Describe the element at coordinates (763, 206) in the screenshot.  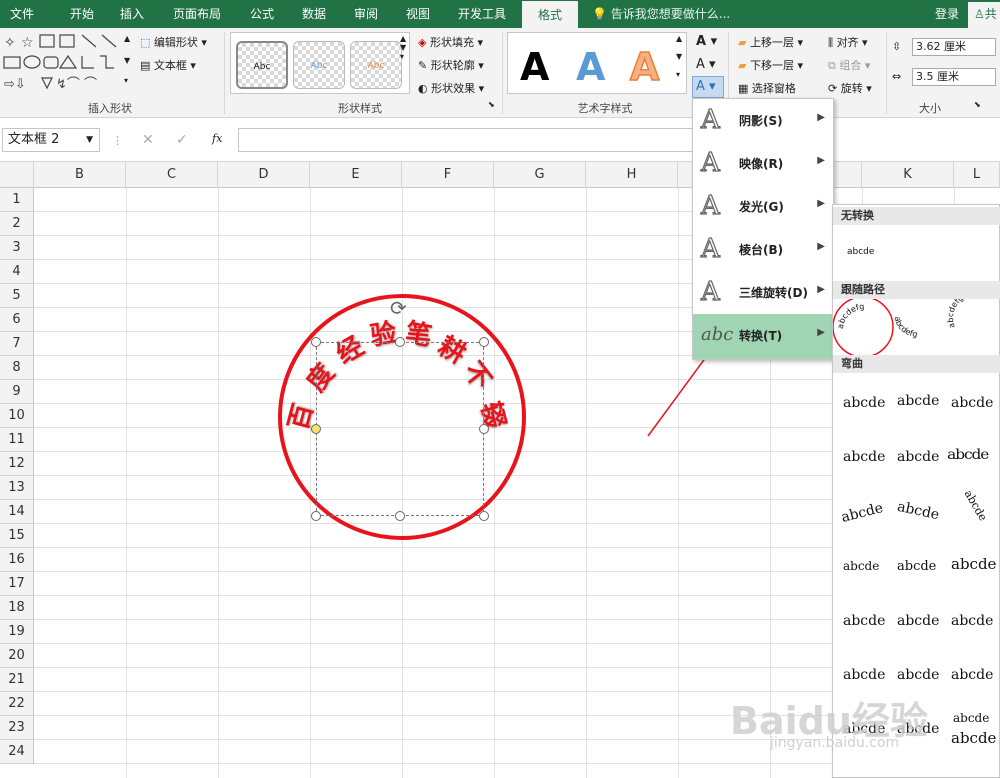
I see `menu-item-glow: A 发光(G) ▶` at that location.